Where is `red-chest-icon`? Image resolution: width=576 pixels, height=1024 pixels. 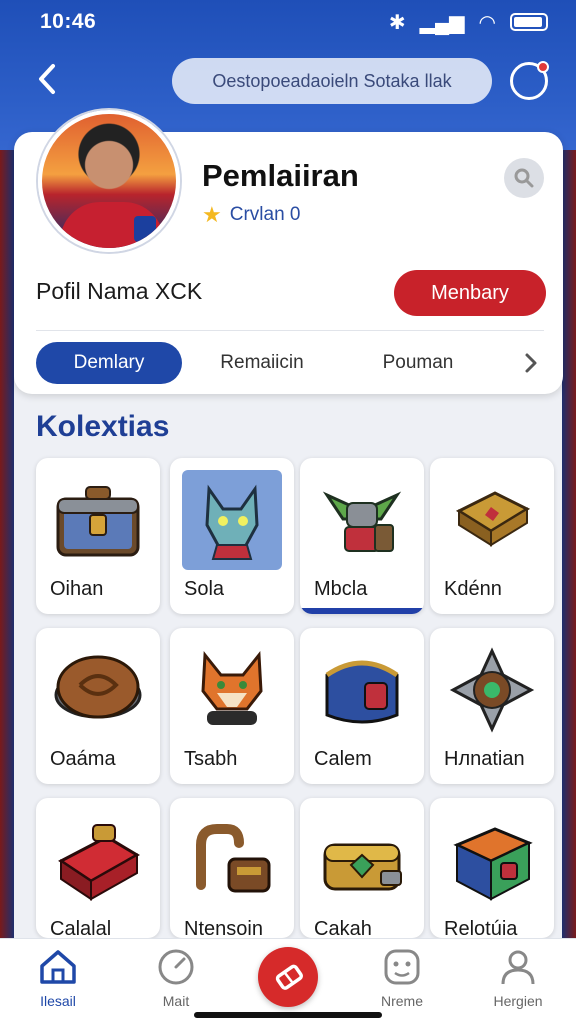 red-chest-icon is located at coordinates (98, 860).